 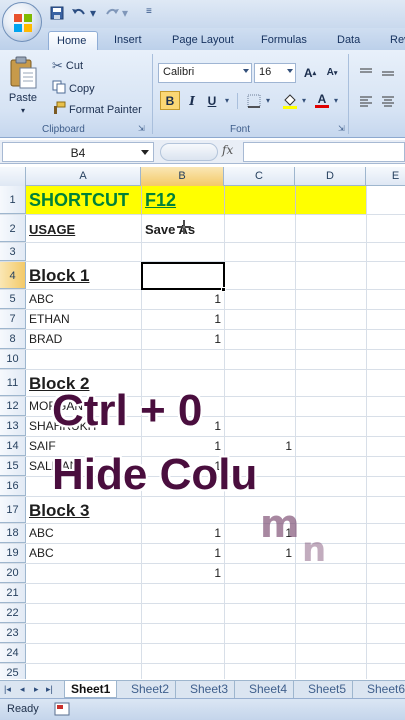 I want to click on cell-a8: BRAD, so click(x=45, y=339).